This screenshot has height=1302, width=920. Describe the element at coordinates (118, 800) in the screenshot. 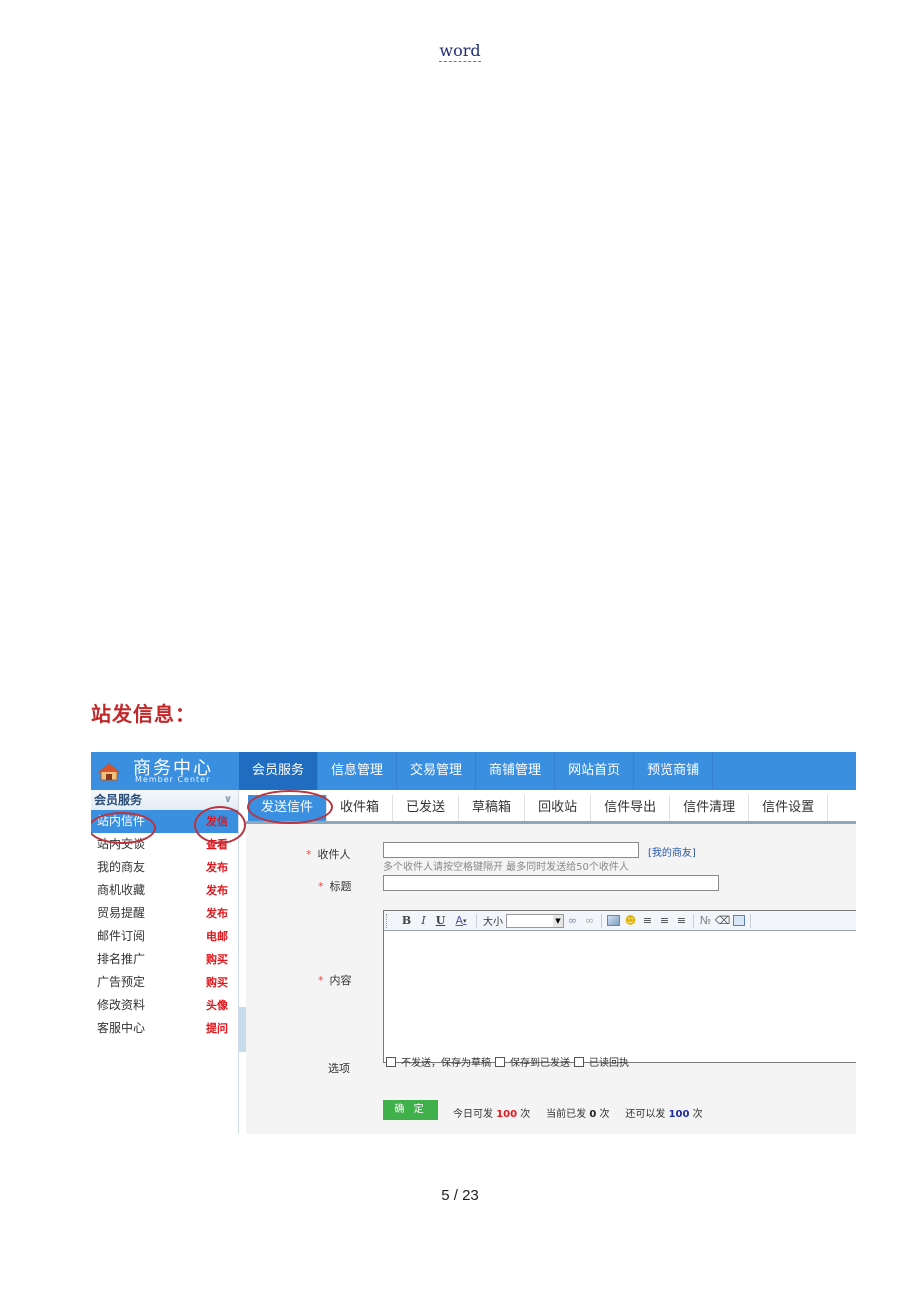

I see `sidebar-heading-label: 会员服务` at that location.